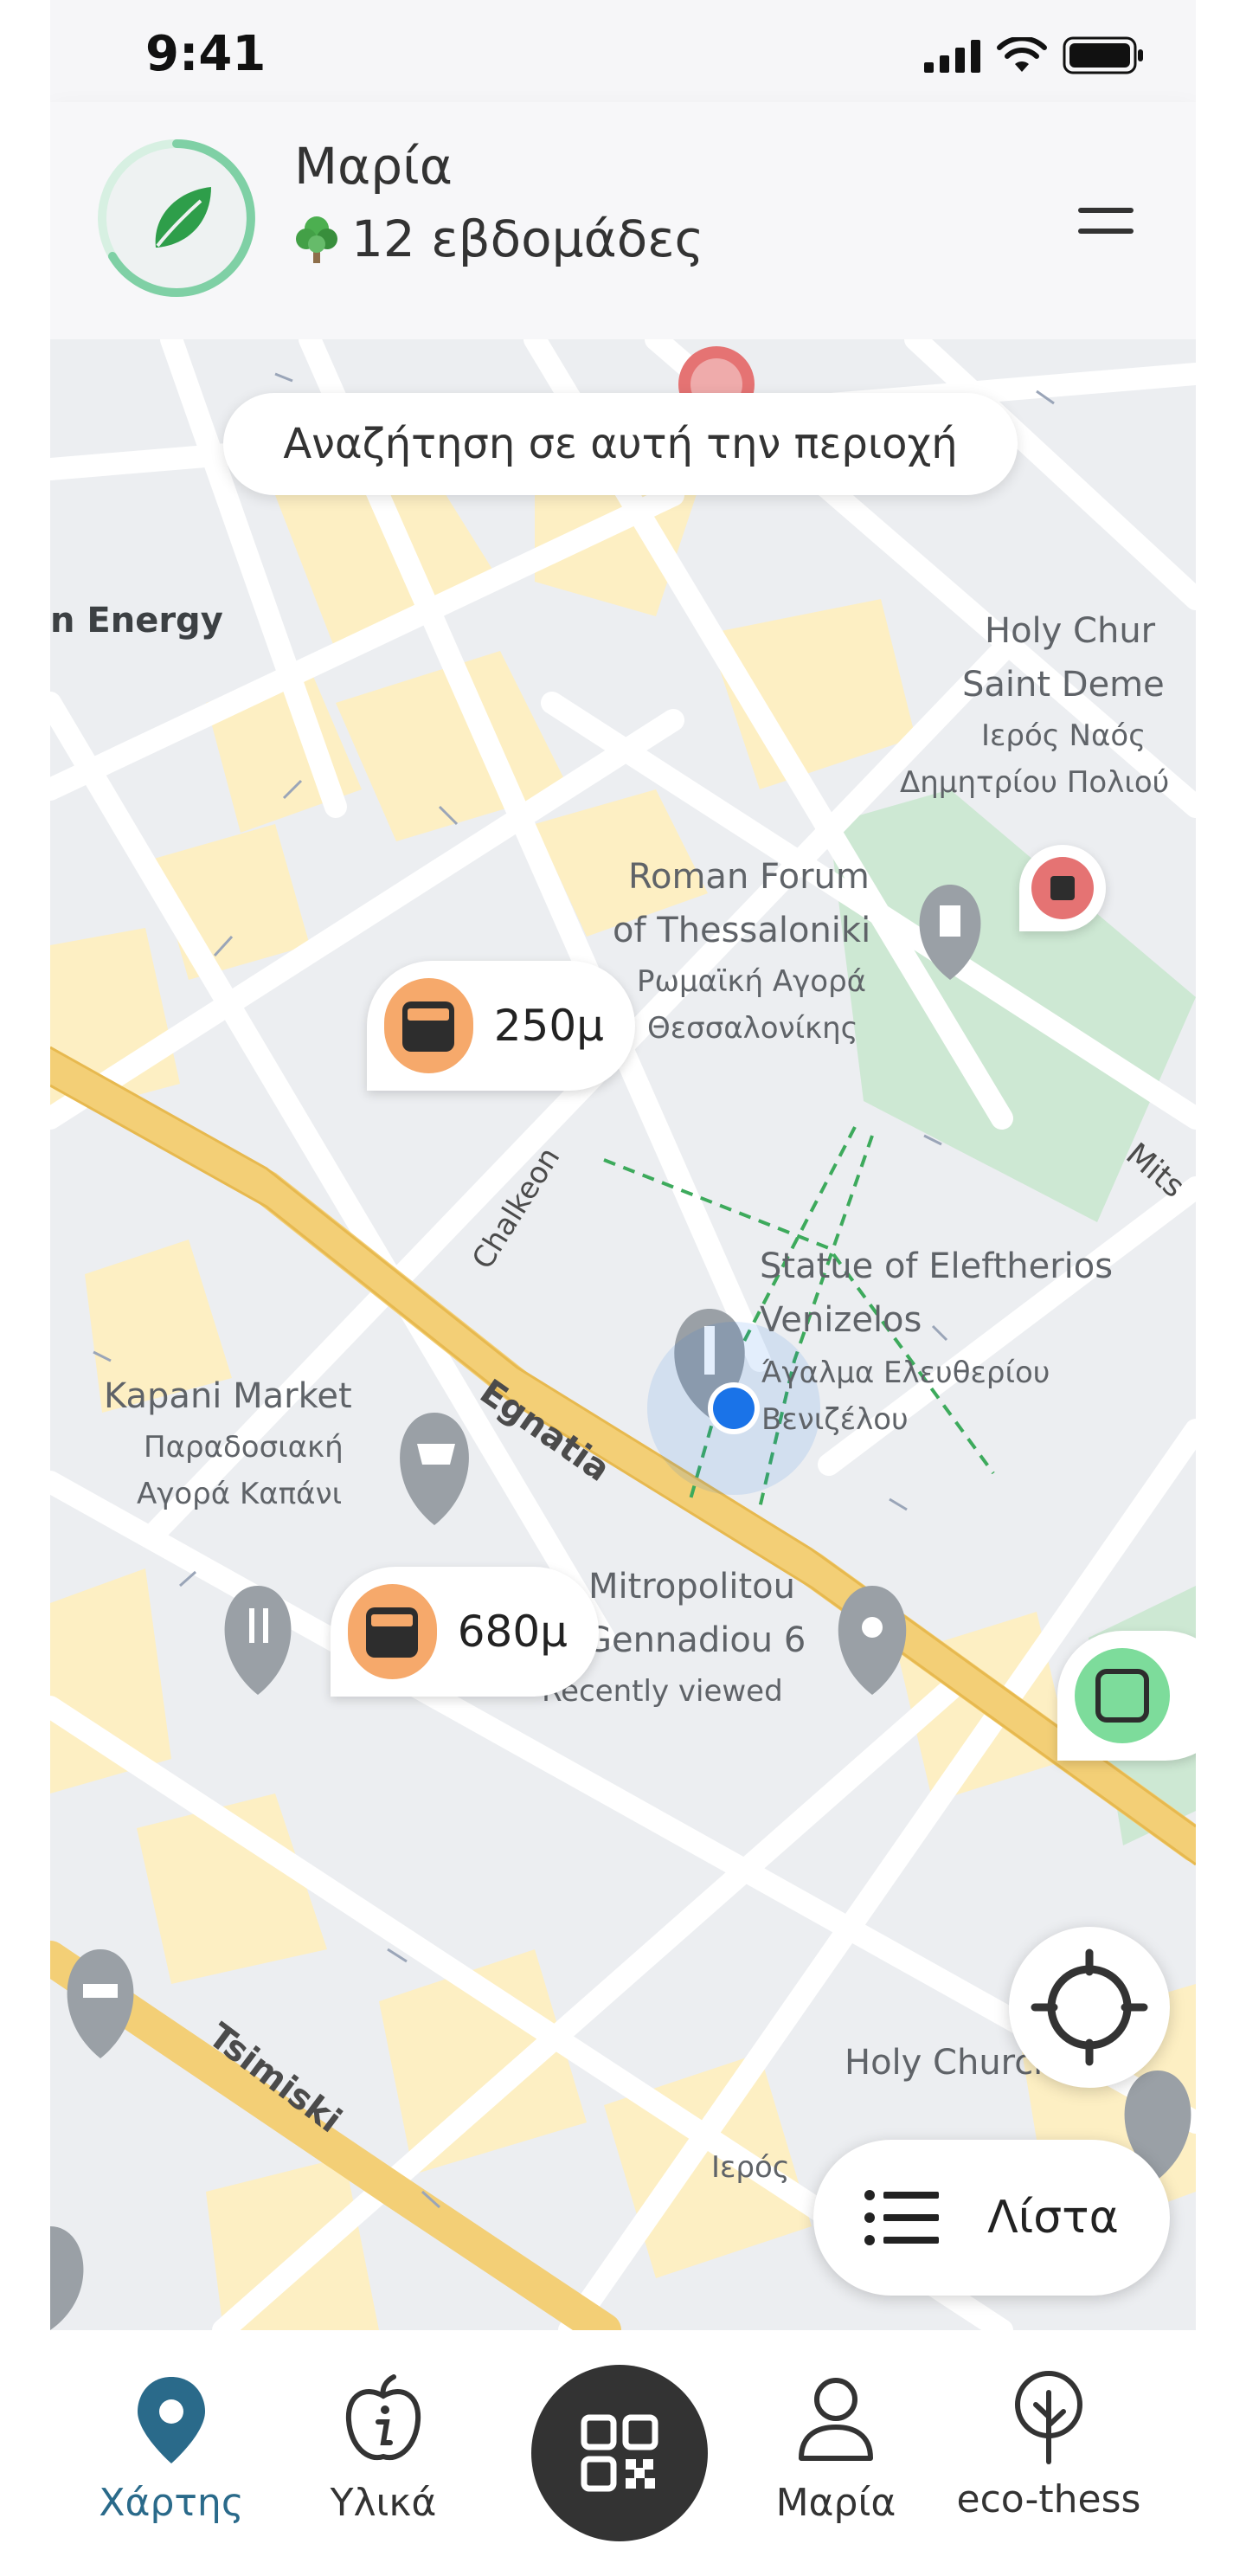 The height and width of the screenshot is (2576, 1246). What do you see at coordinates (750, 2167) in the screenshot?
I see `map-label-ieros: Ιερός` at bounding box center [750, 2167].